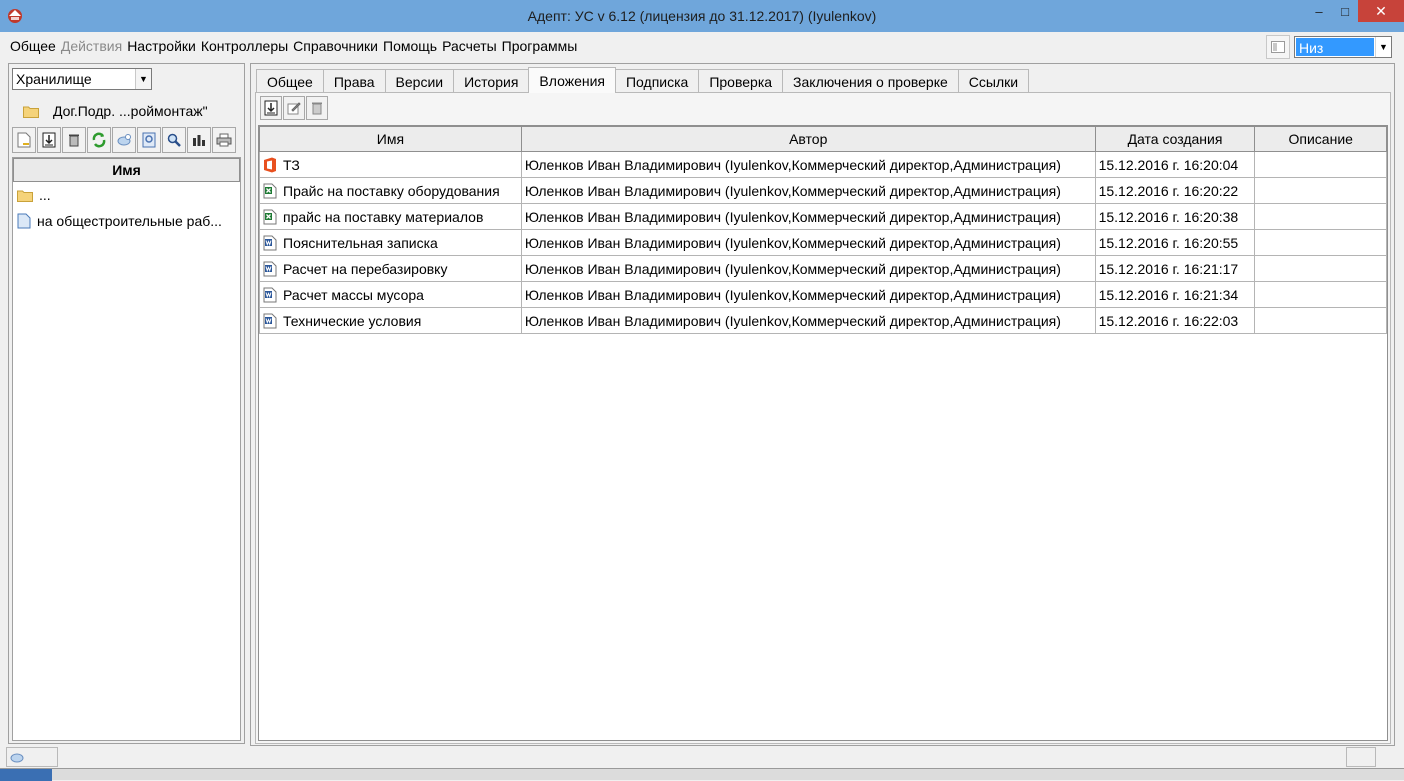 Image resolution: width=1404 pixels, height=781 pixels. I want to click on menu-general: Общее, so click(33, 46).